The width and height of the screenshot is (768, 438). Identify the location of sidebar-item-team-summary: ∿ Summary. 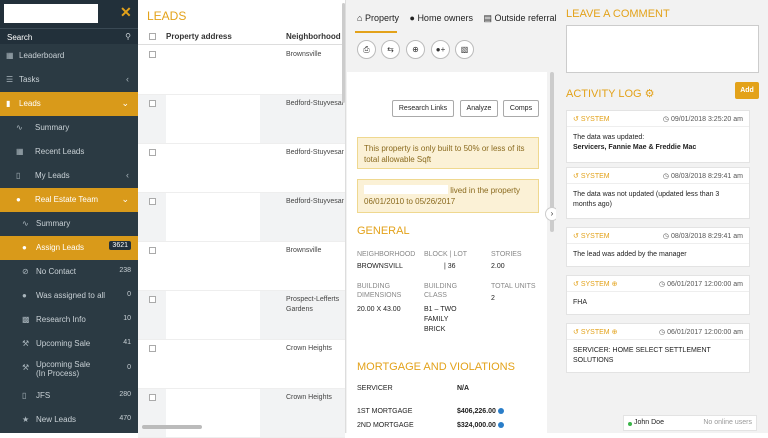
(69, 224).